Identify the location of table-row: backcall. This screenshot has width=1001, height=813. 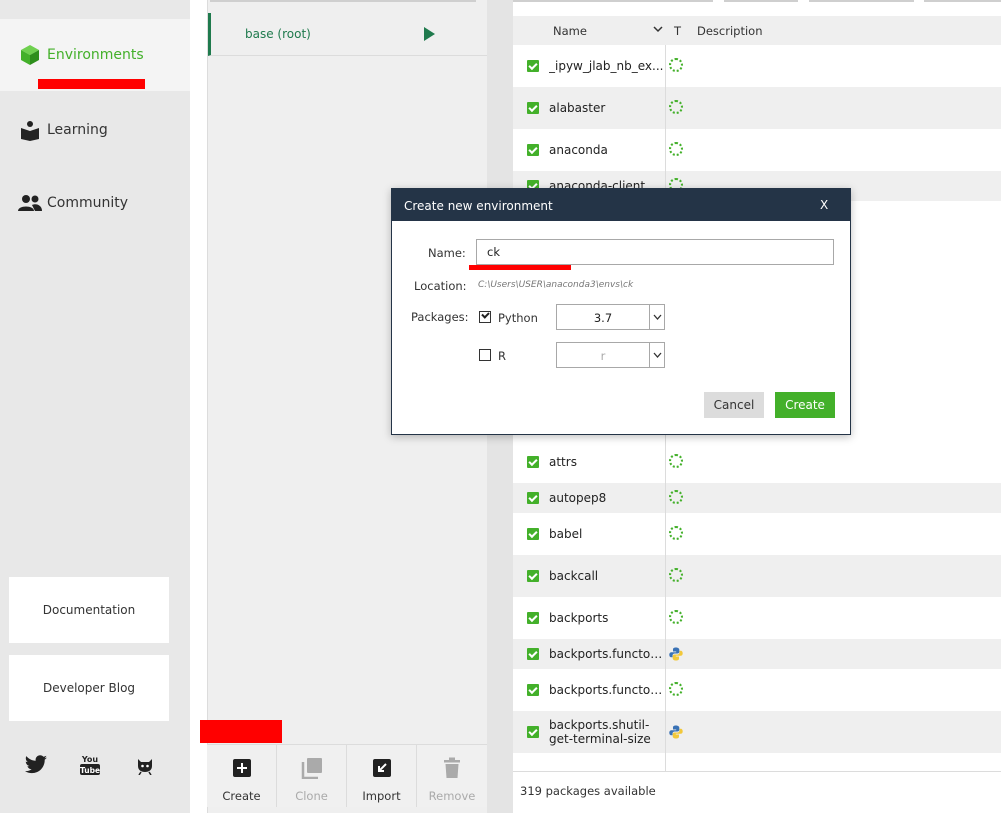
(757, 576).